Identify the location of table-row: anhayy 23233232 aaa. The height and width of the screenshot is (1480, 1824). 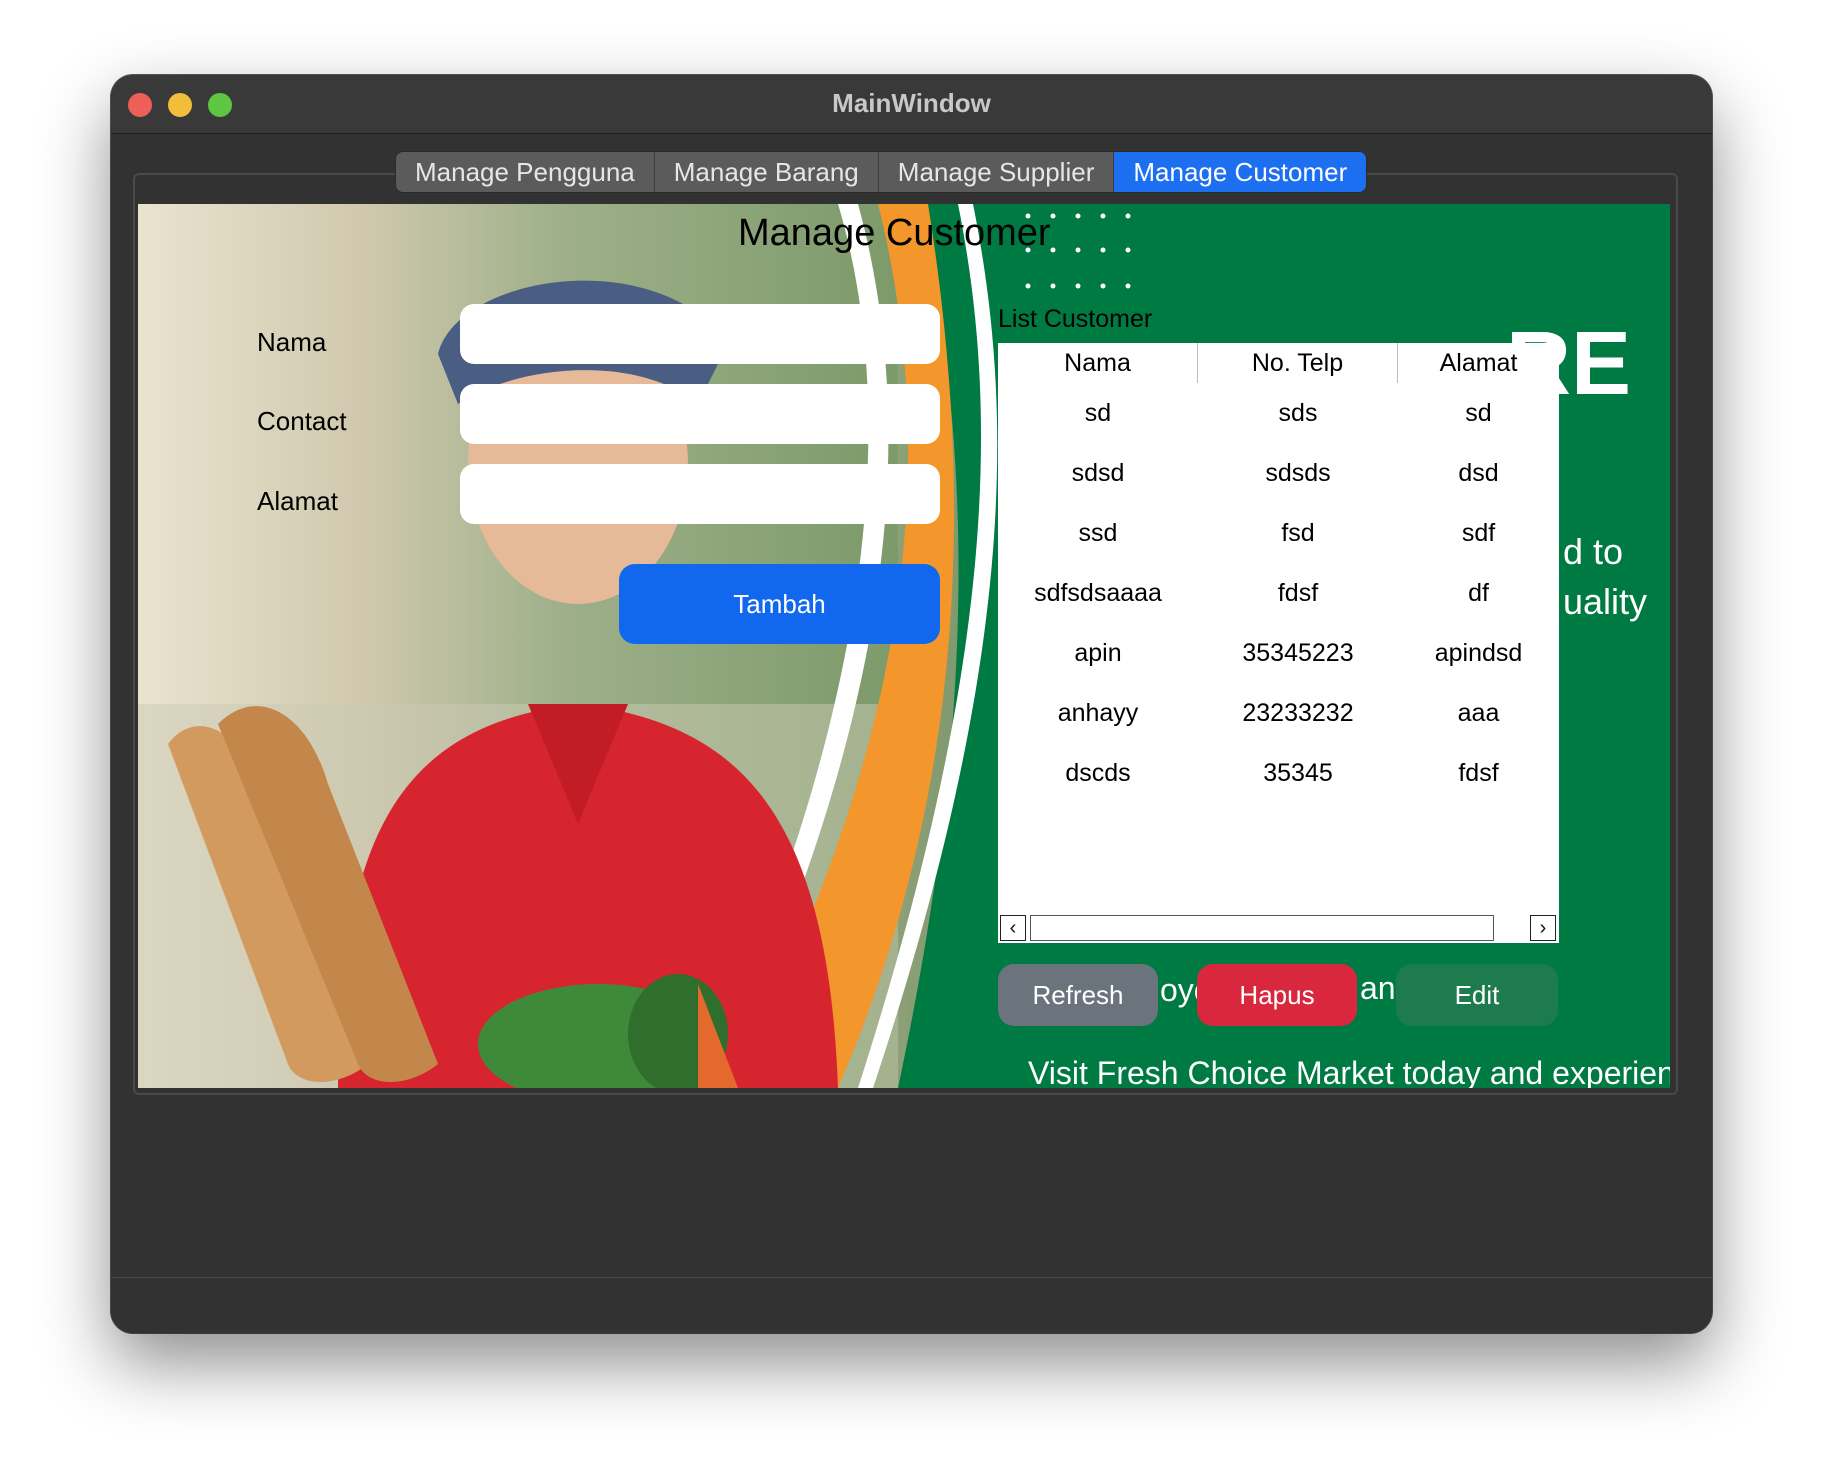
(1278, 713).